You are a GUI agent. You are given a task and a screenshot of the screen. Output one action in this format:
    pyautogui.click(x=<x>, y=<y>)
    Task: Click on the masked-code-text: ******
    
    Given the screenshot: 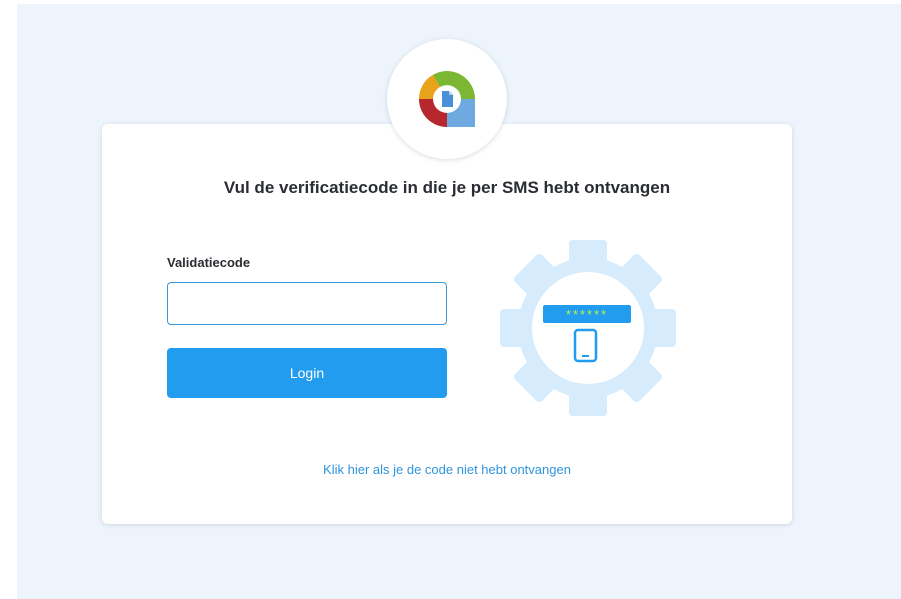 What is the action you would take?
    pyautogui.click(x=587, y=314)
    